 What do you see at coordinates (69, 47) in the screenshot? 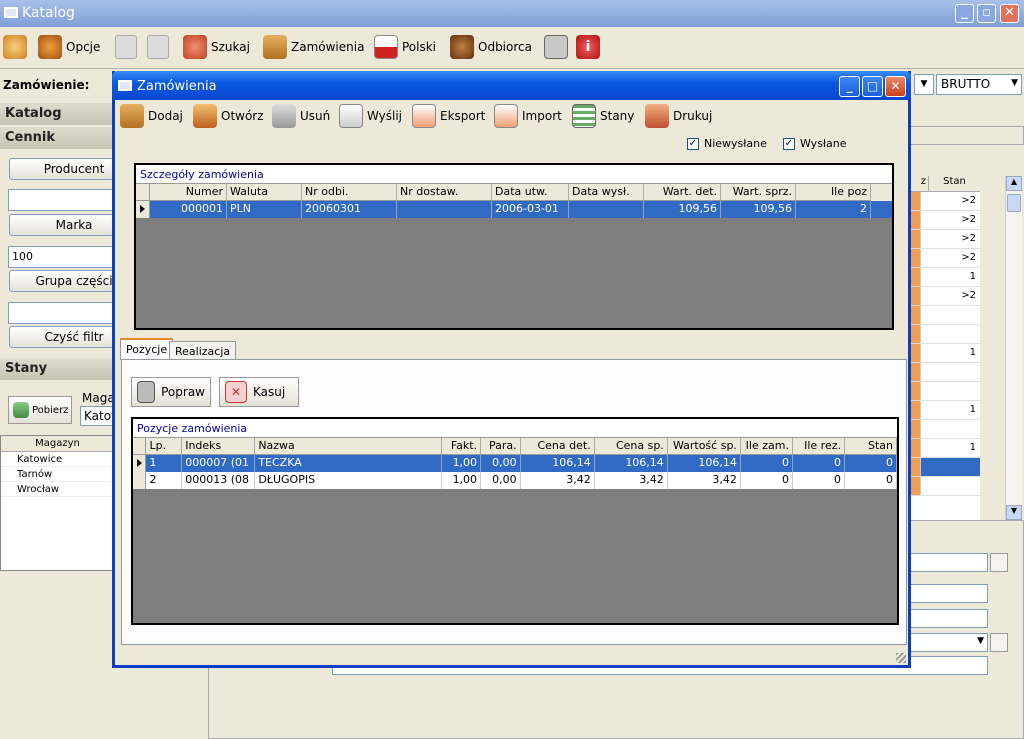
I see `options-button: Opcje` at bounding box center [69, 47].